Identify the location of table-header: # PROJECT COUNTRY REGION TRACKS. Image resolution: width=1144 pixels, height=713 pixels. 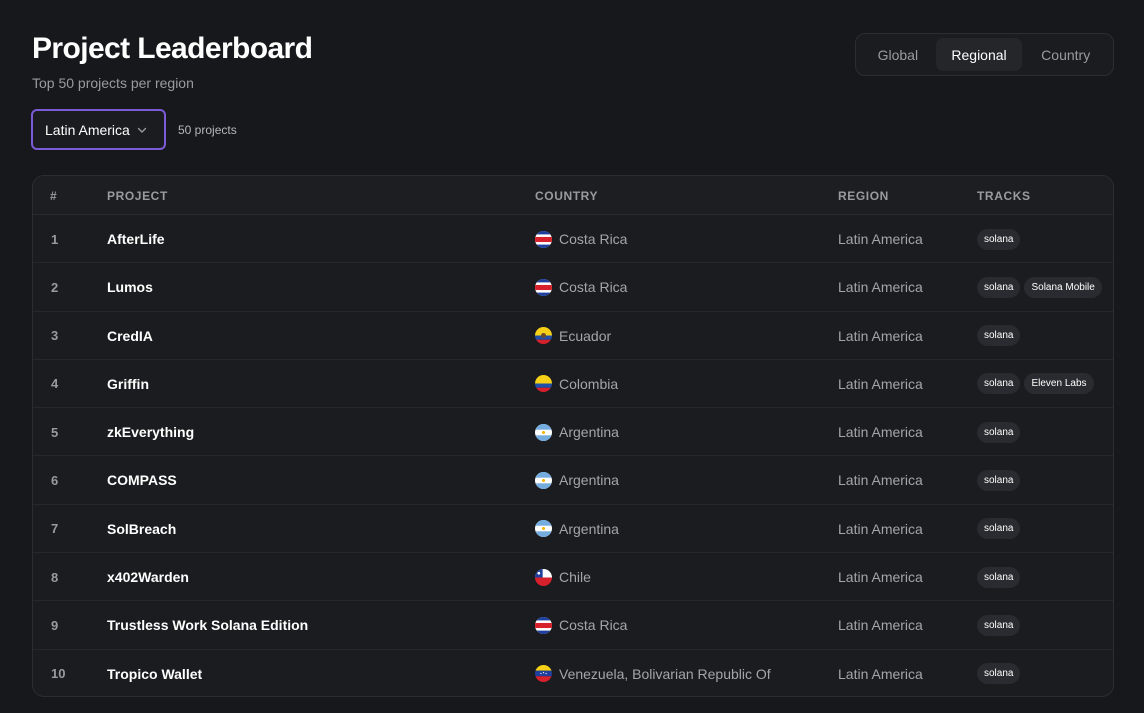
(573, 195).